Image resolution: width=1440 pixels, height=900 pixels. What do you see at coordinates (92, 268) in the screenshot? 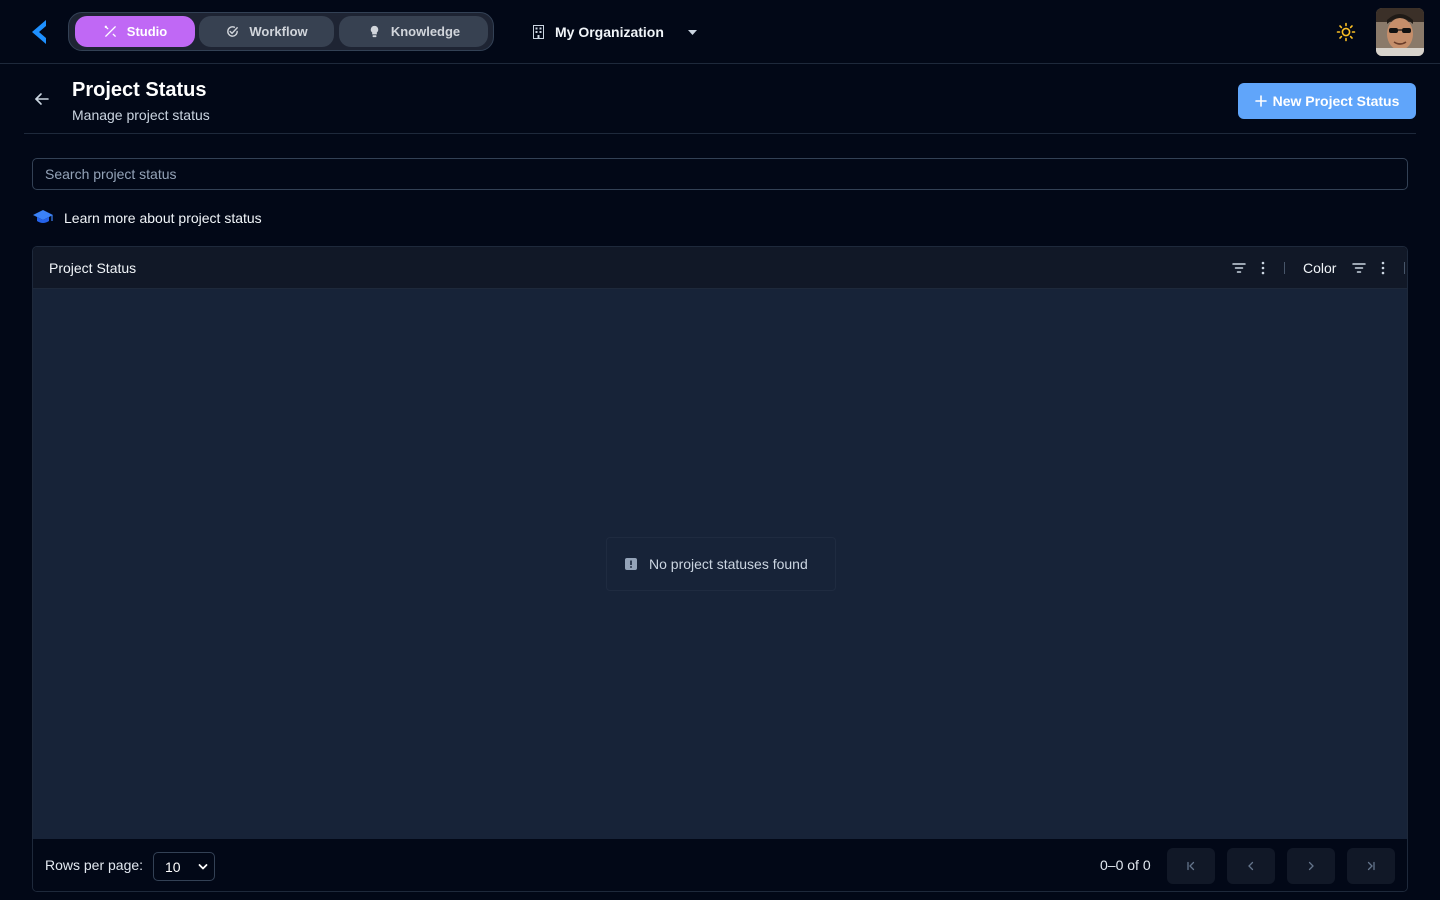
I see `column-header-project-status: Project Status` at bounding box center [92, 268].